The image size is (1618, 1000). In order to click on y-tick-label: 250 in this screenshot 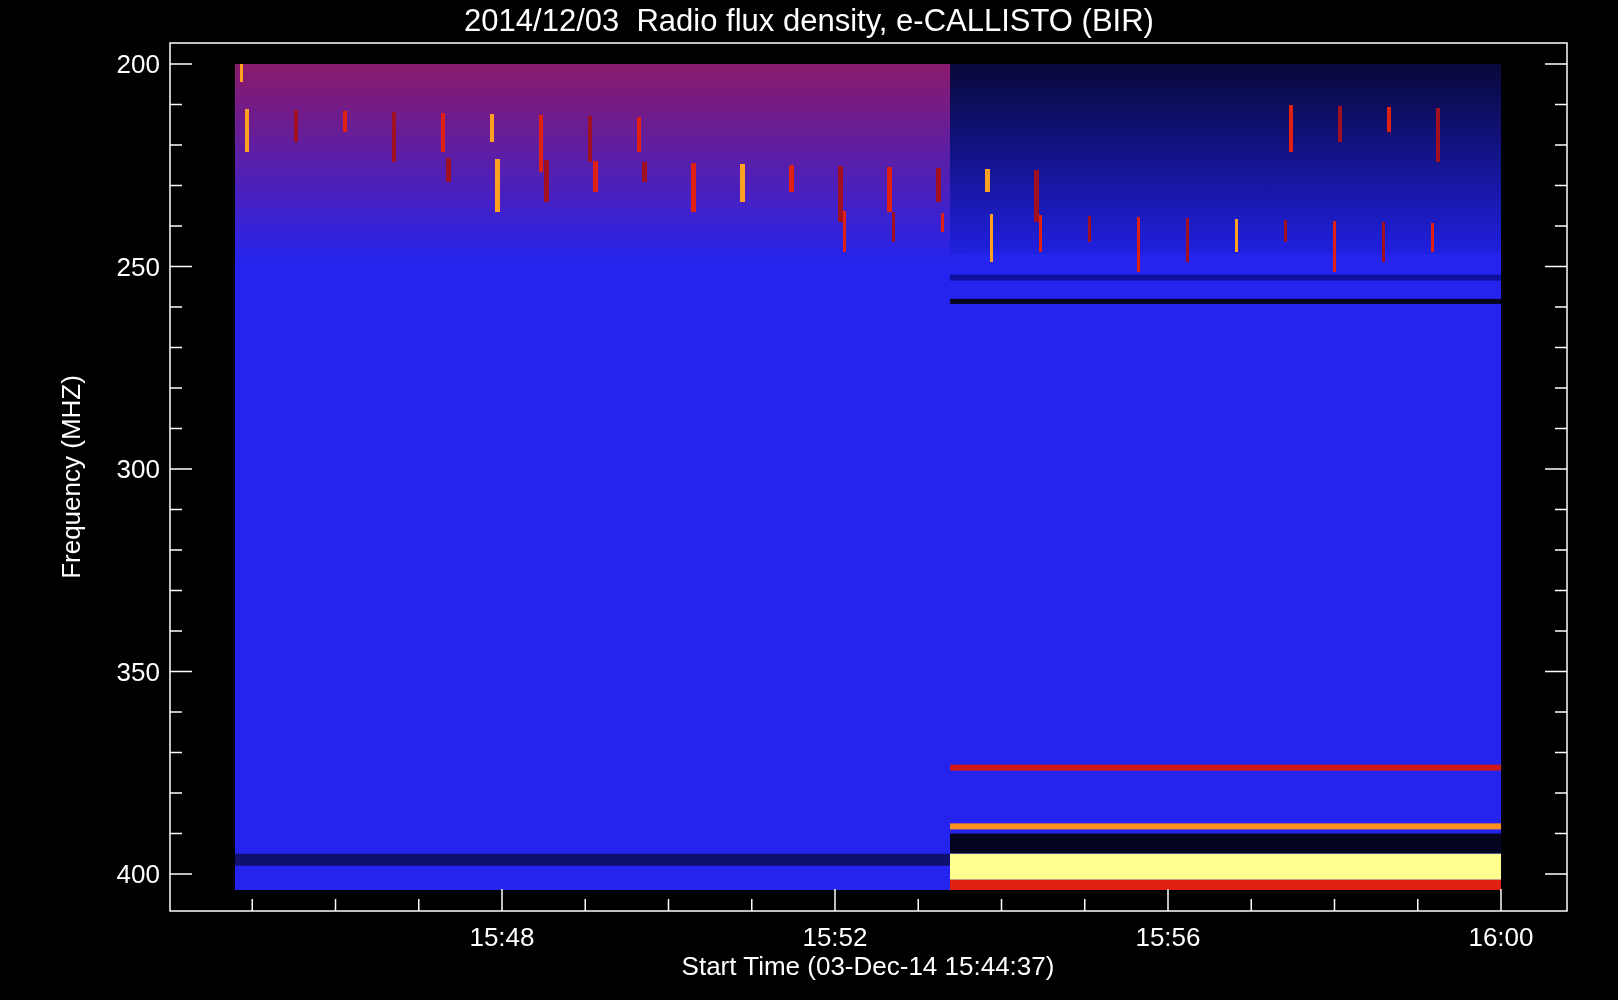, I will do `click(138, 266)`.